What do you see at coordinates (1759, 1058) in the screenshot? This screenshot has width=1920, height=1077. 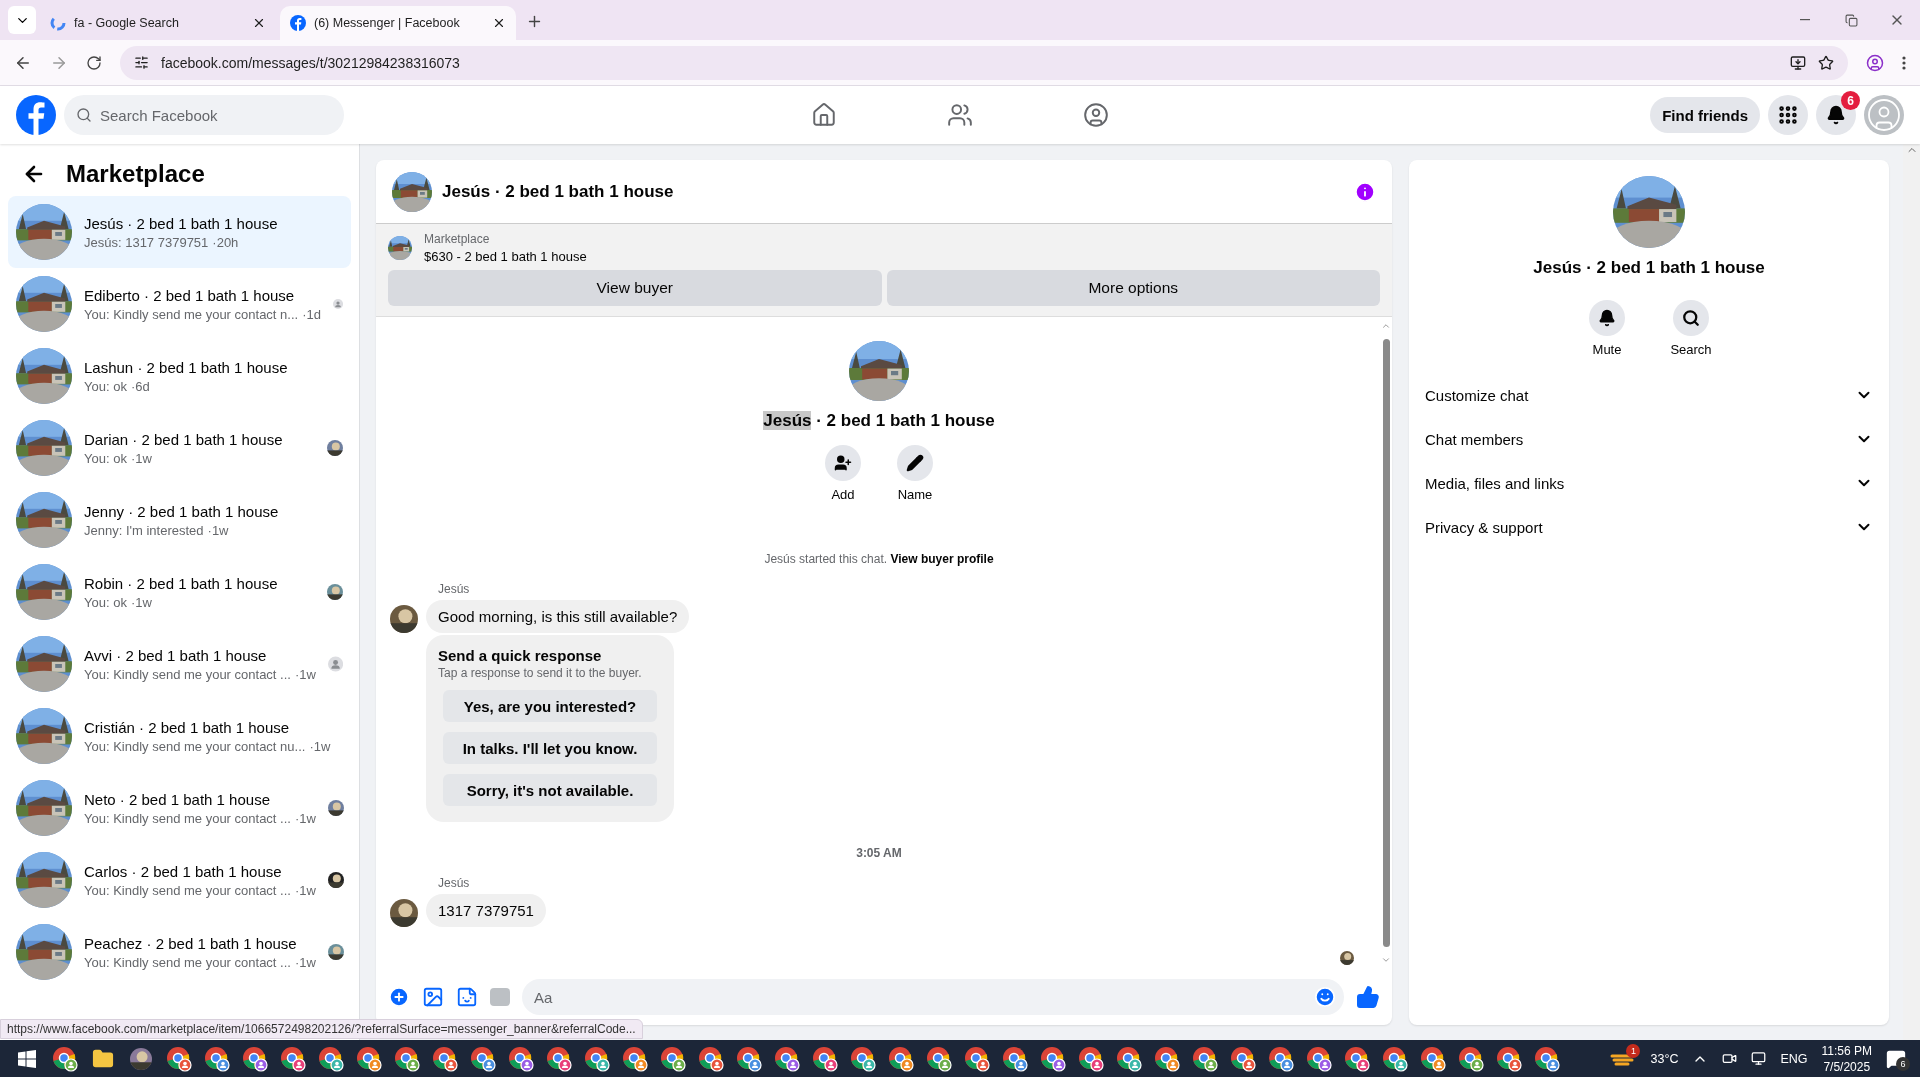 I see `network-icon` at bounding box center [1759, 1058].